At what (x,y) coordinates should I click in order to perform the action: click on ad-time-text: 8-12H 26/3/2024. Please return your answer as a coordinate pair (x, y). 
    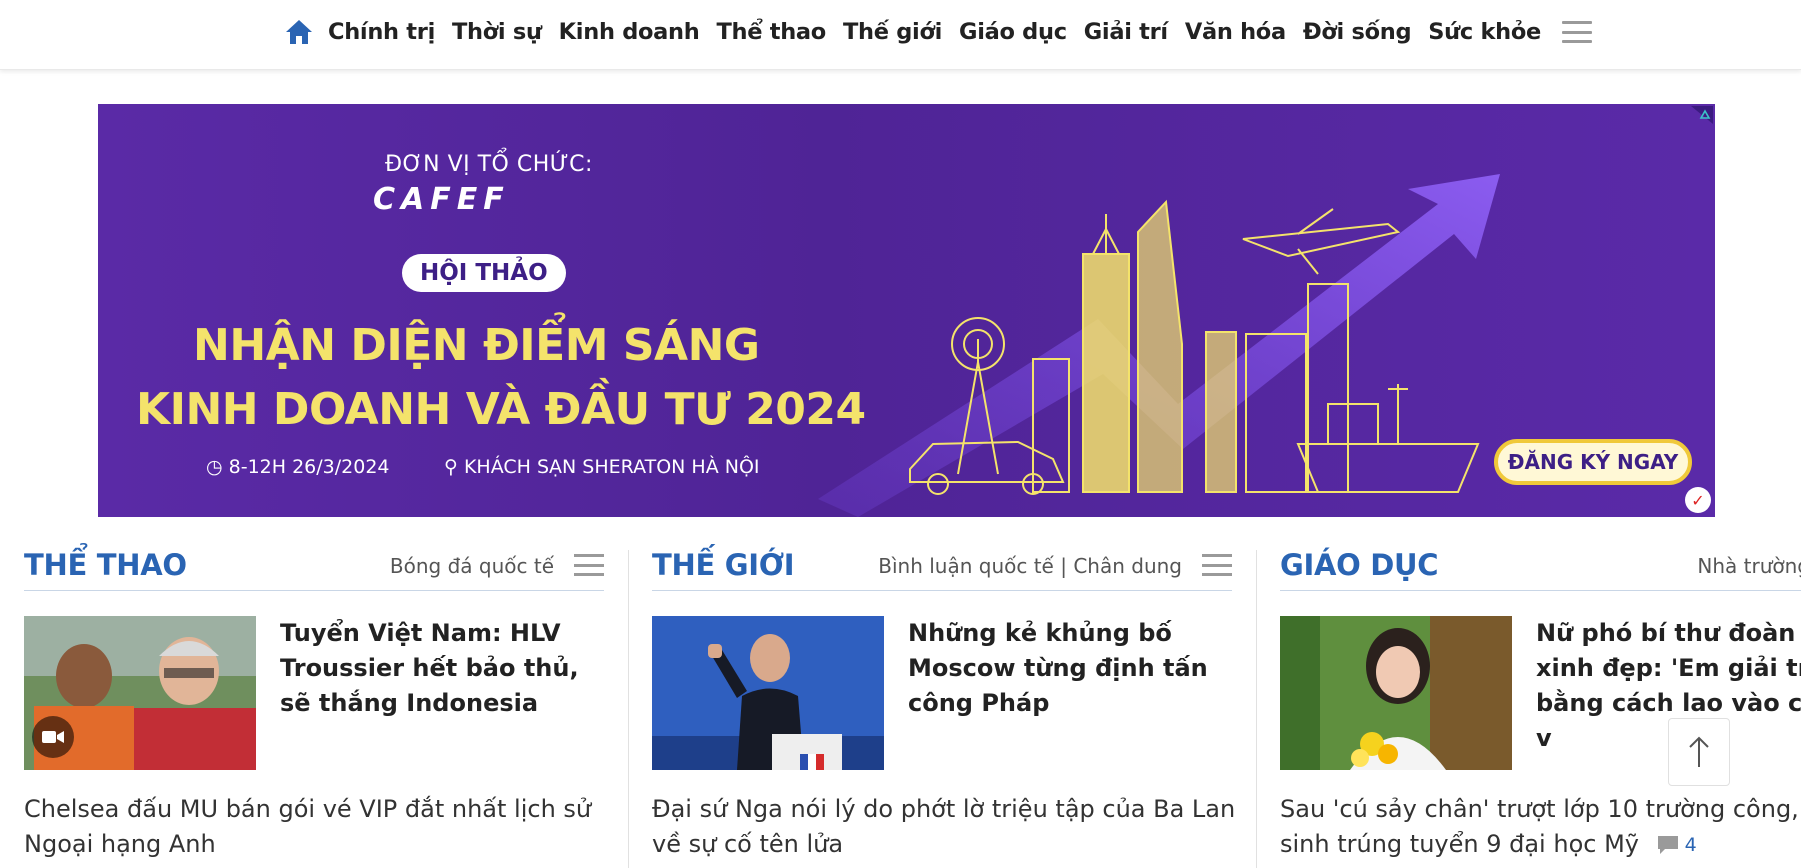
    Looking at the image, I should click on (309, 467).